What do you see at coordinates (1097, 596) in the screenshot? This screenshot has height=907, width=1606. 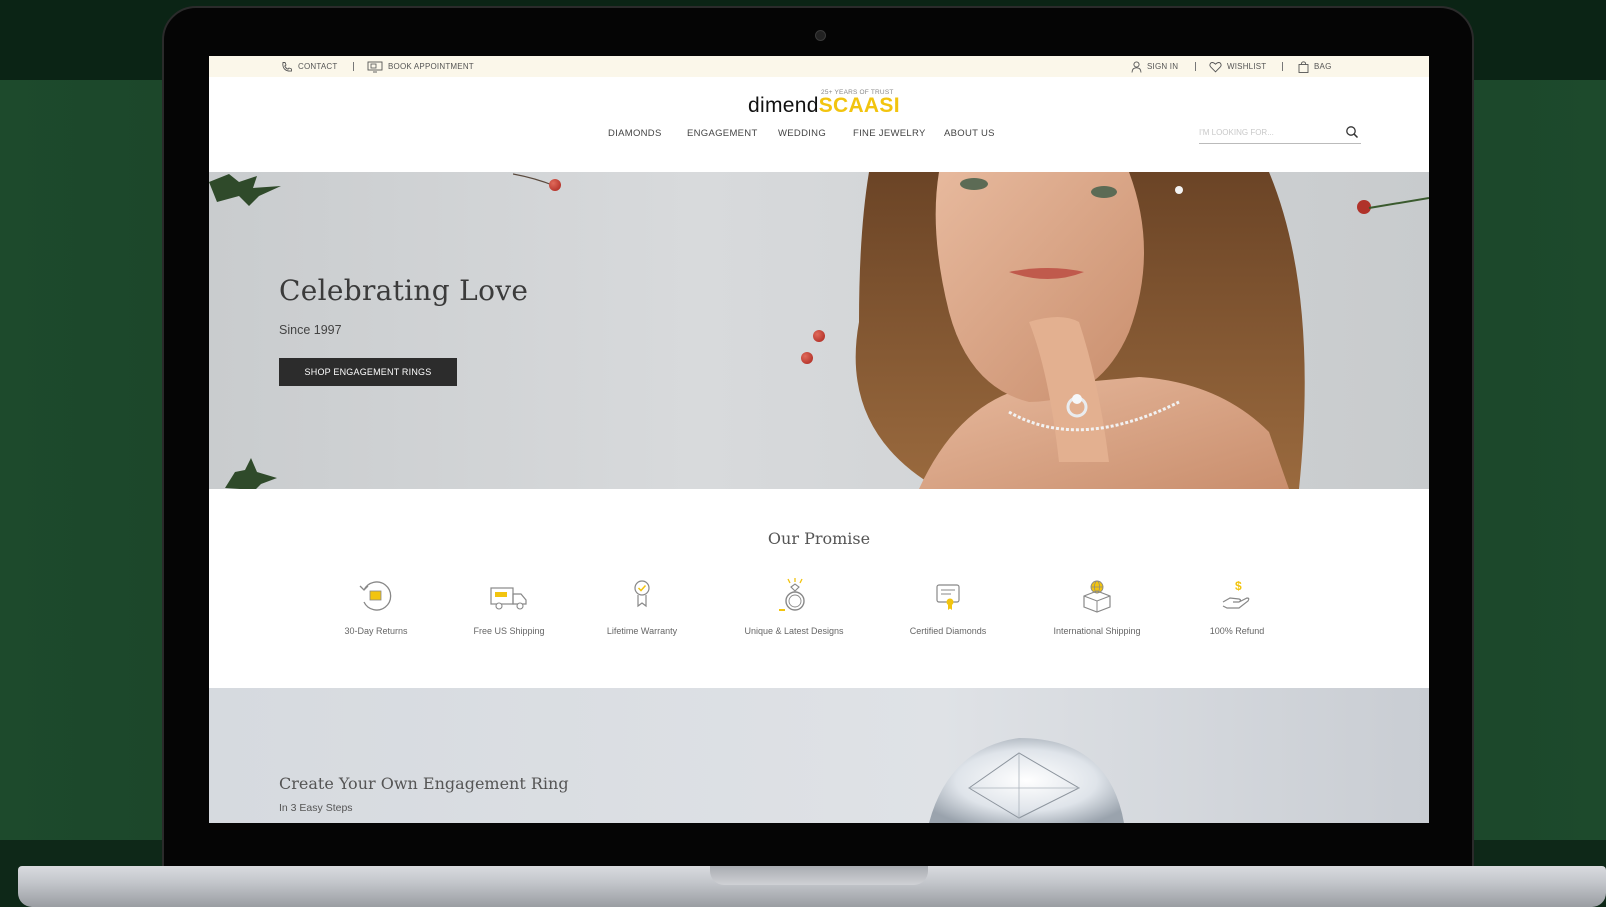 I see `globe-box-icon` at bounding box center [1097, 596].